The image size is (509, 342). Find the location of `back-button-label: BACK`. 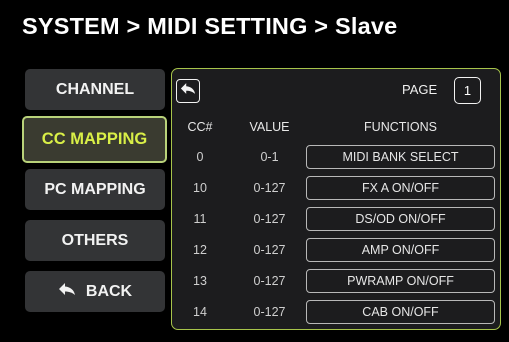

back-button-label: BACK is located at coordinates (109, 291).